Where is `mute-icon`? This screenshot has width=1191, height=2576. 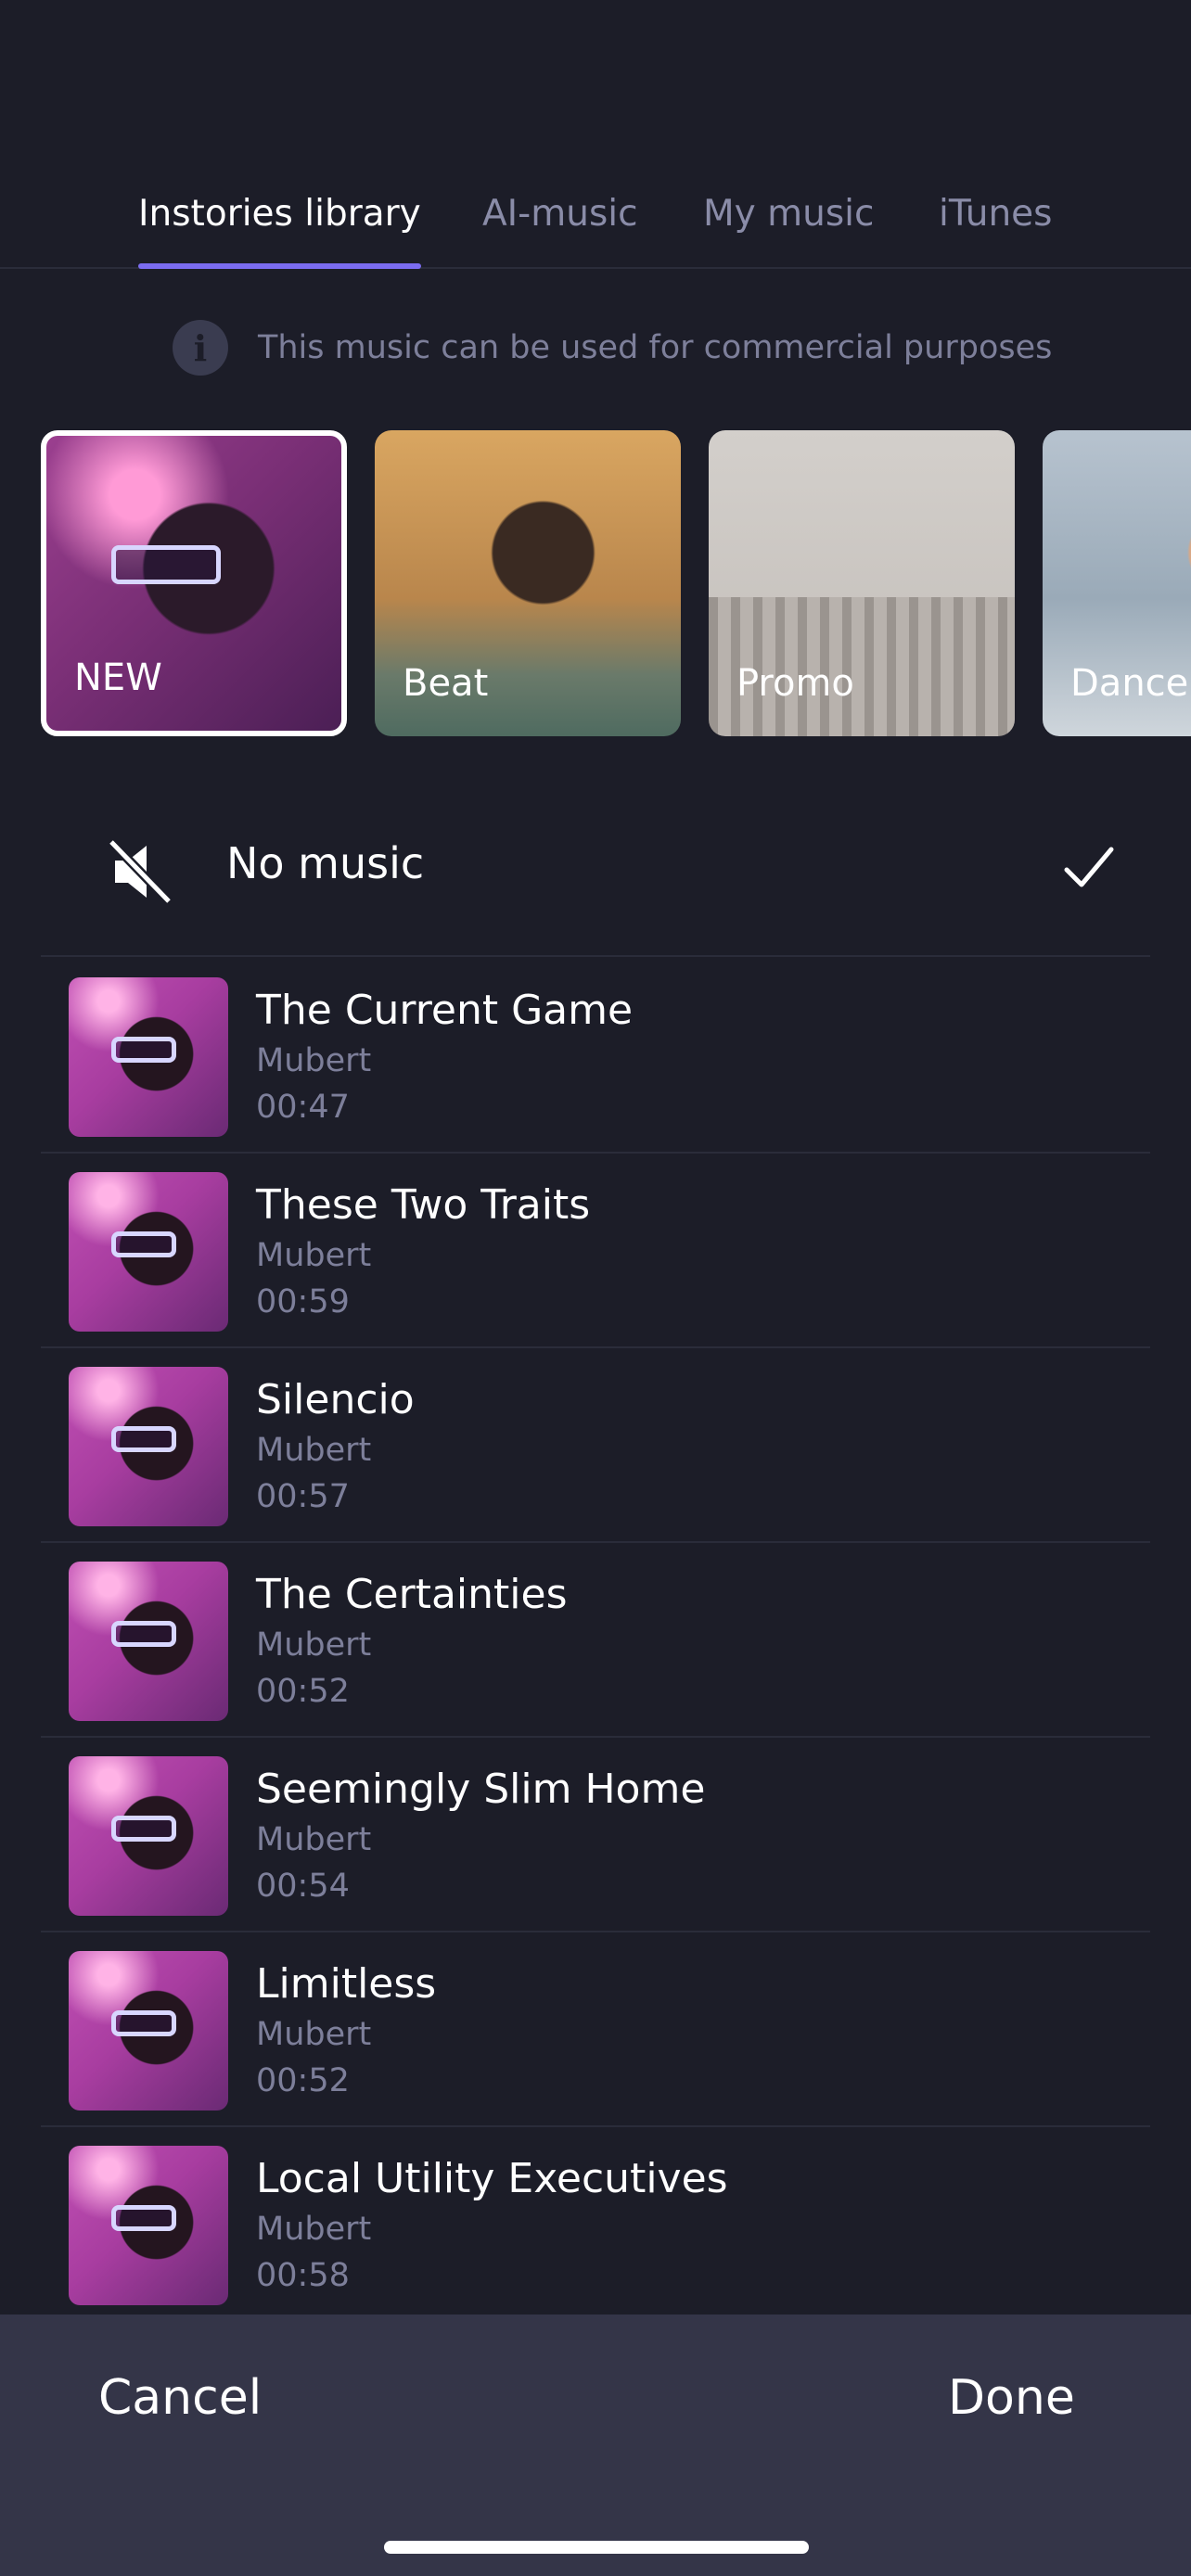 mute-icon is located at coordinates (140, 871).